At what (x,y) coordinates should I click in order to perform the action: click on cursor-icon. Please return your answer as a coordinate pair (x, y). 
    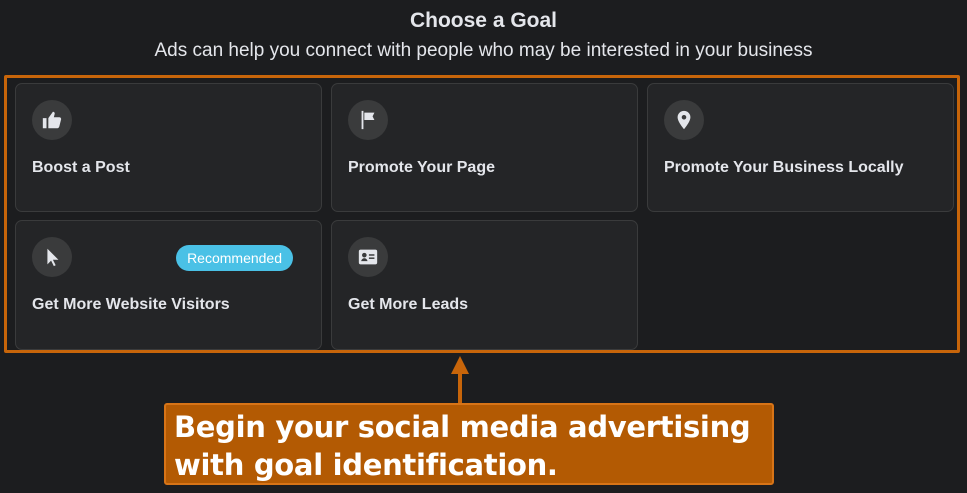
    Looking at the image, I should click on (52, 257).